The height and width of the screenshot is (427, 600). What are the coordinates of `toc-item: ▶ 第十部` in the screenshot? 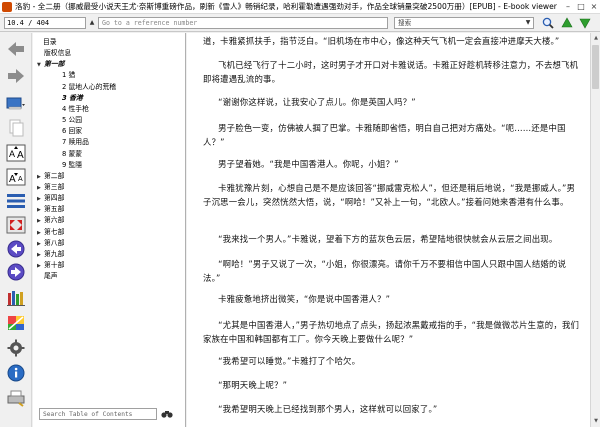 It's located at (50, 265).